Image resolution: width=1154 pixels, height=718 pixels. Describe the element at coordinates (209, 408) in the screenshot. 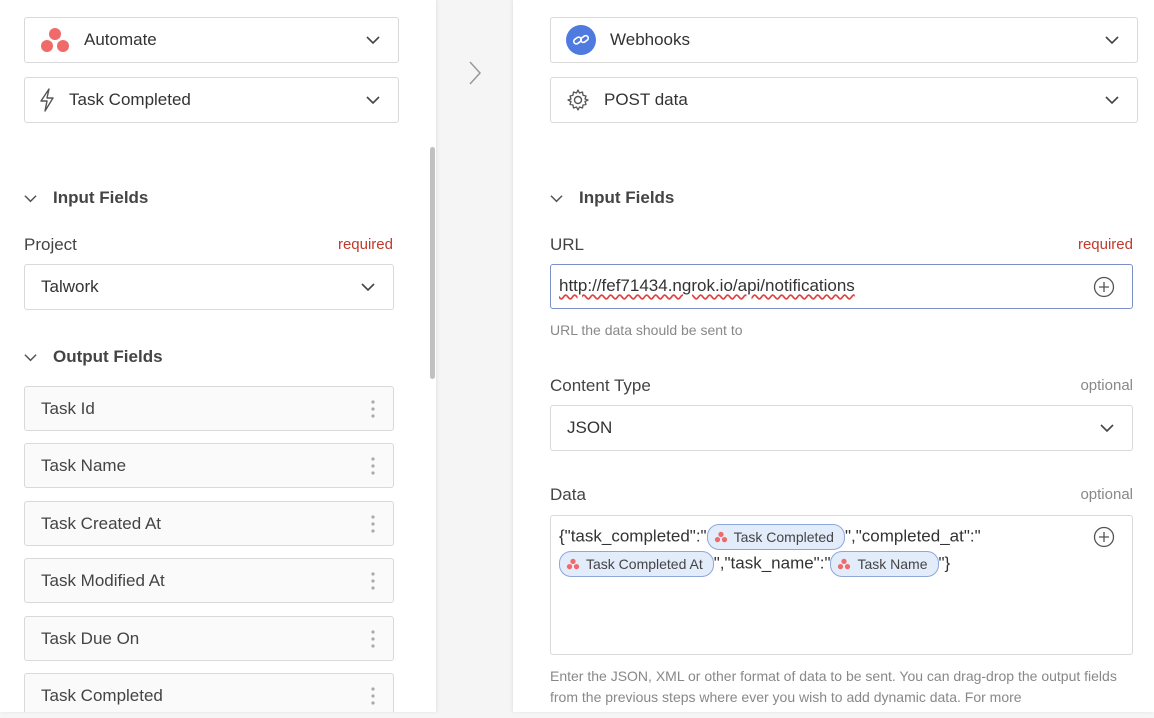

I see `output-field-item: Task Id` at that location.